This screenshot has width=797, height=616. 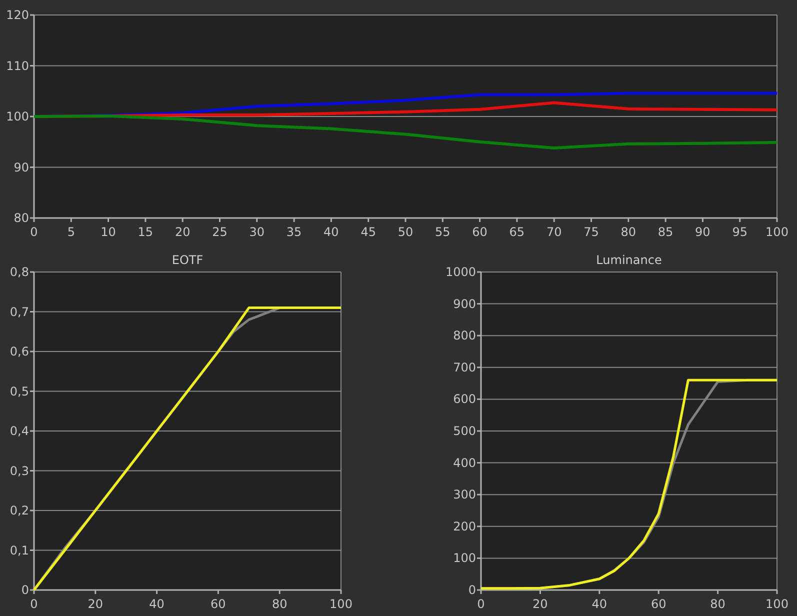 I want to click on axis-label: 0,2, so click(x=19, y=511).